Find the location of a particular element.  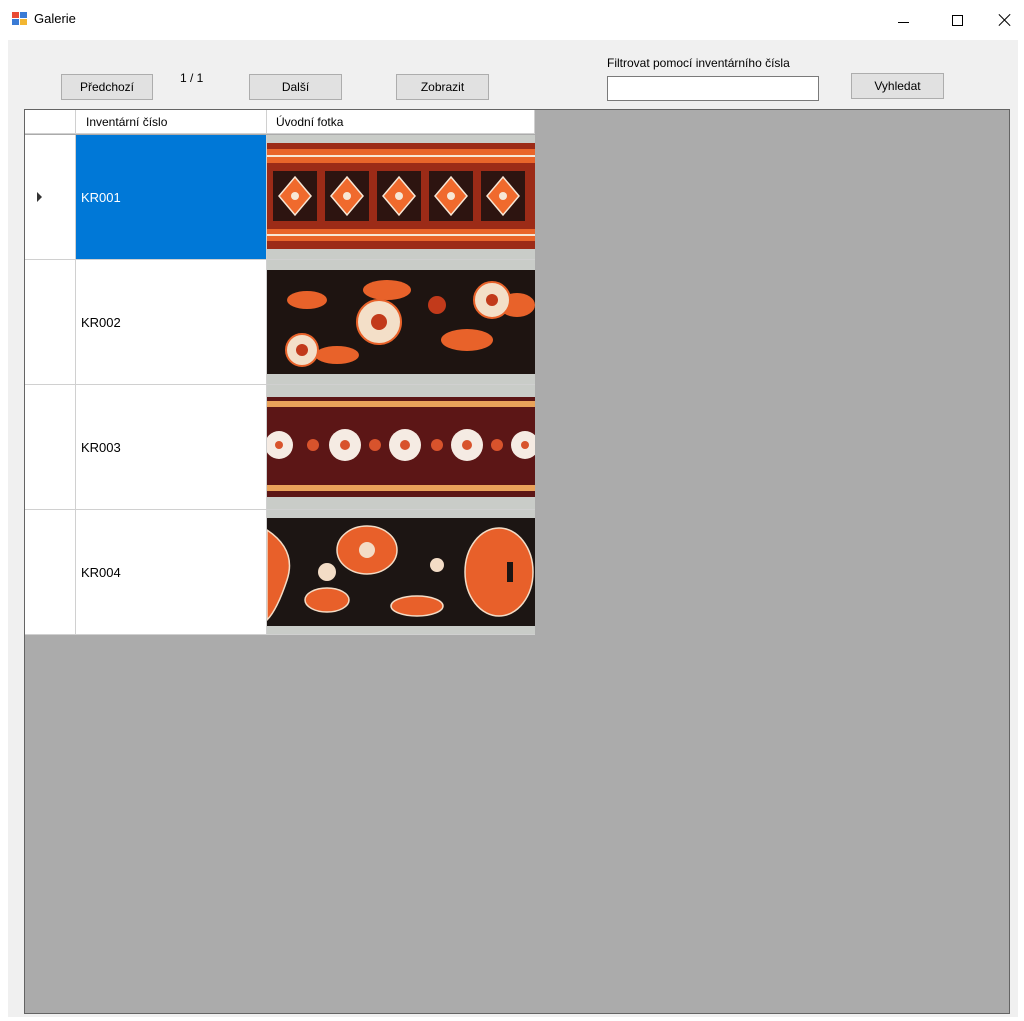

maximize-icon is located at coordinates (957, 20).